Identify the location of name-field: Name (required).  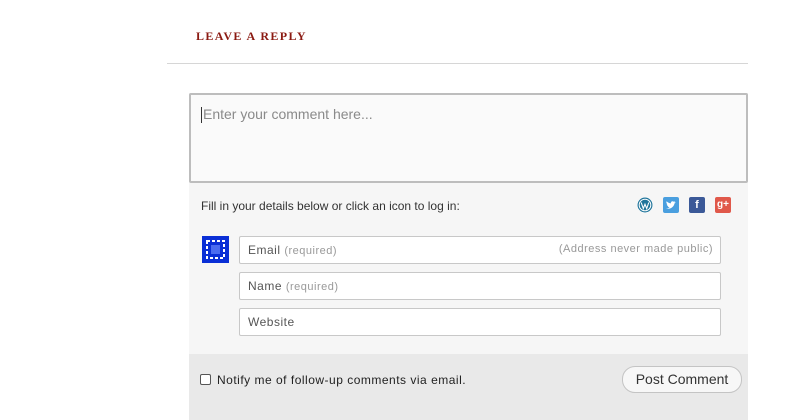
(480, 286).